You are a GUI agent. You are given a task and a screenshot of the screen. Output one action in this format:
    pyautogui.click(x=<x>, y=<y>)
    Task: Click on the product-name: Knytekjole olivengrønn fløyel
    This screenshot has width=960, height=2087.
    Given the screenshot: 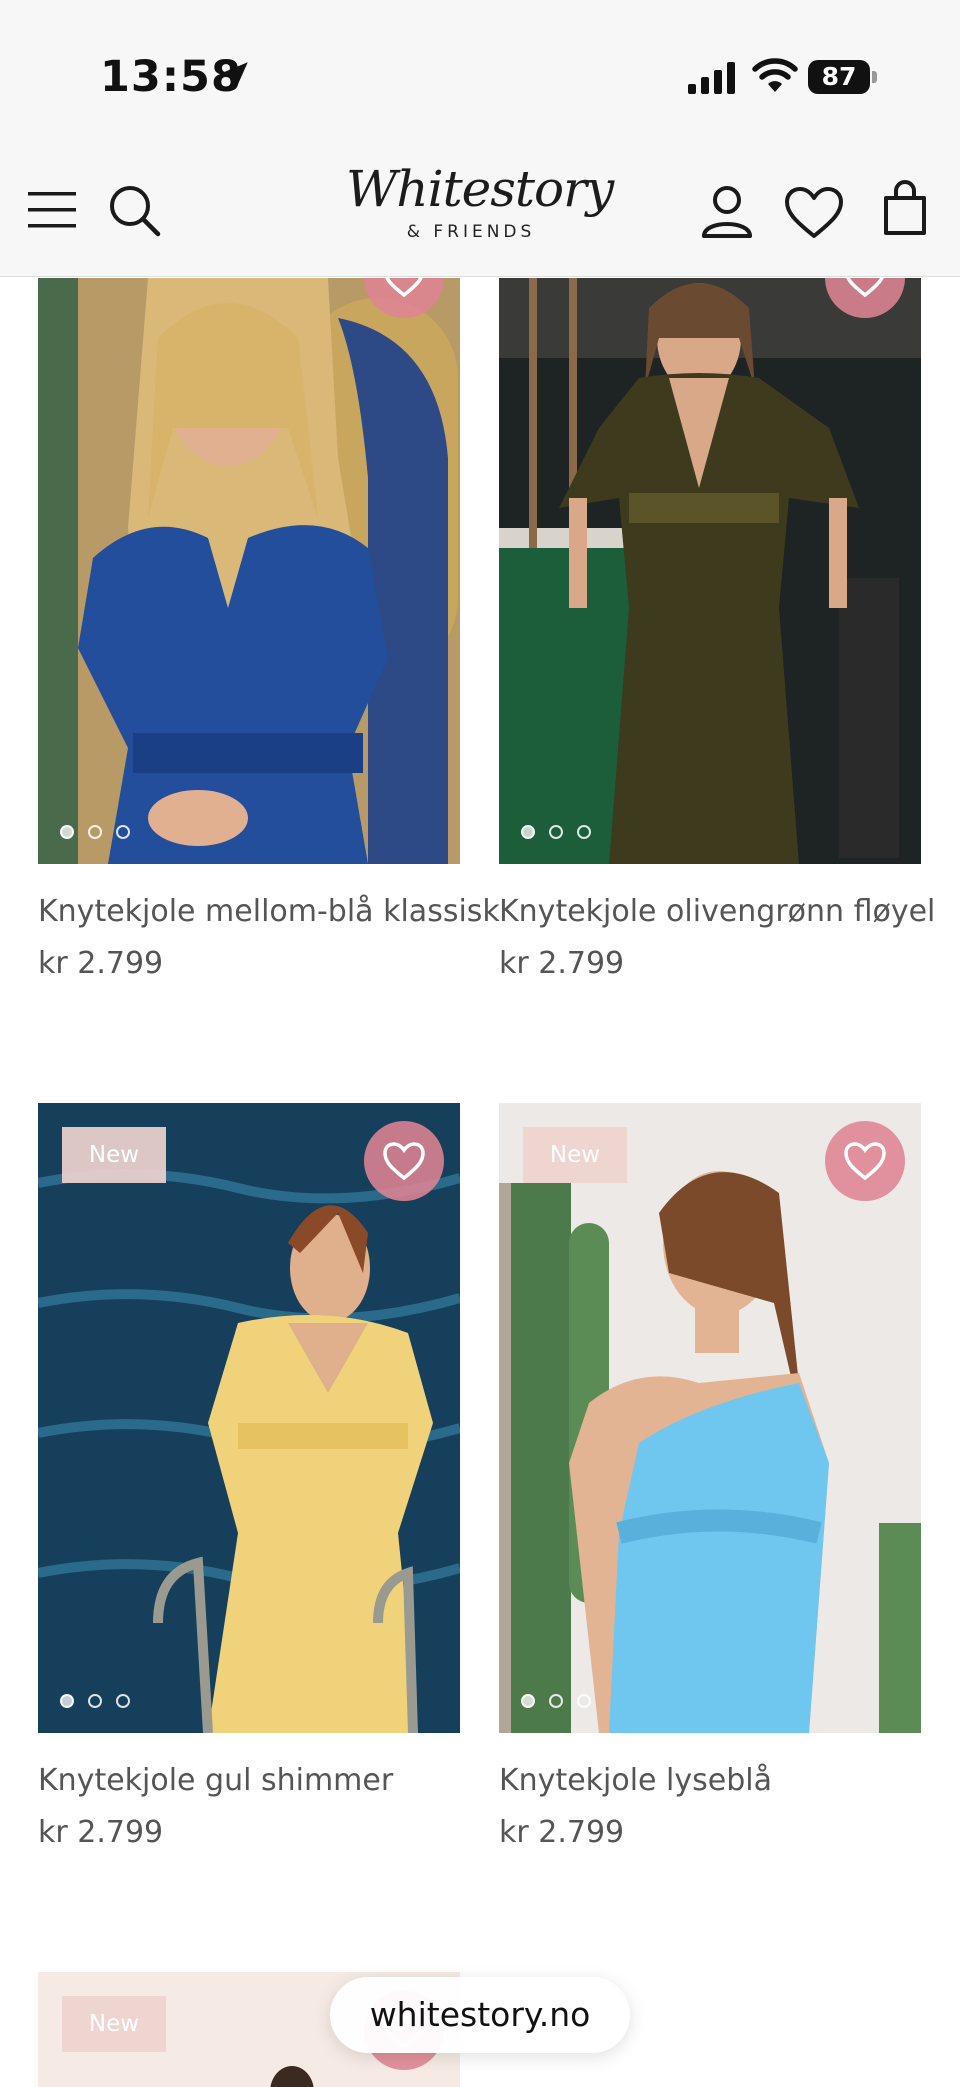 What is the action you would take?
    pyautogui.click(x=717, y=911)
    